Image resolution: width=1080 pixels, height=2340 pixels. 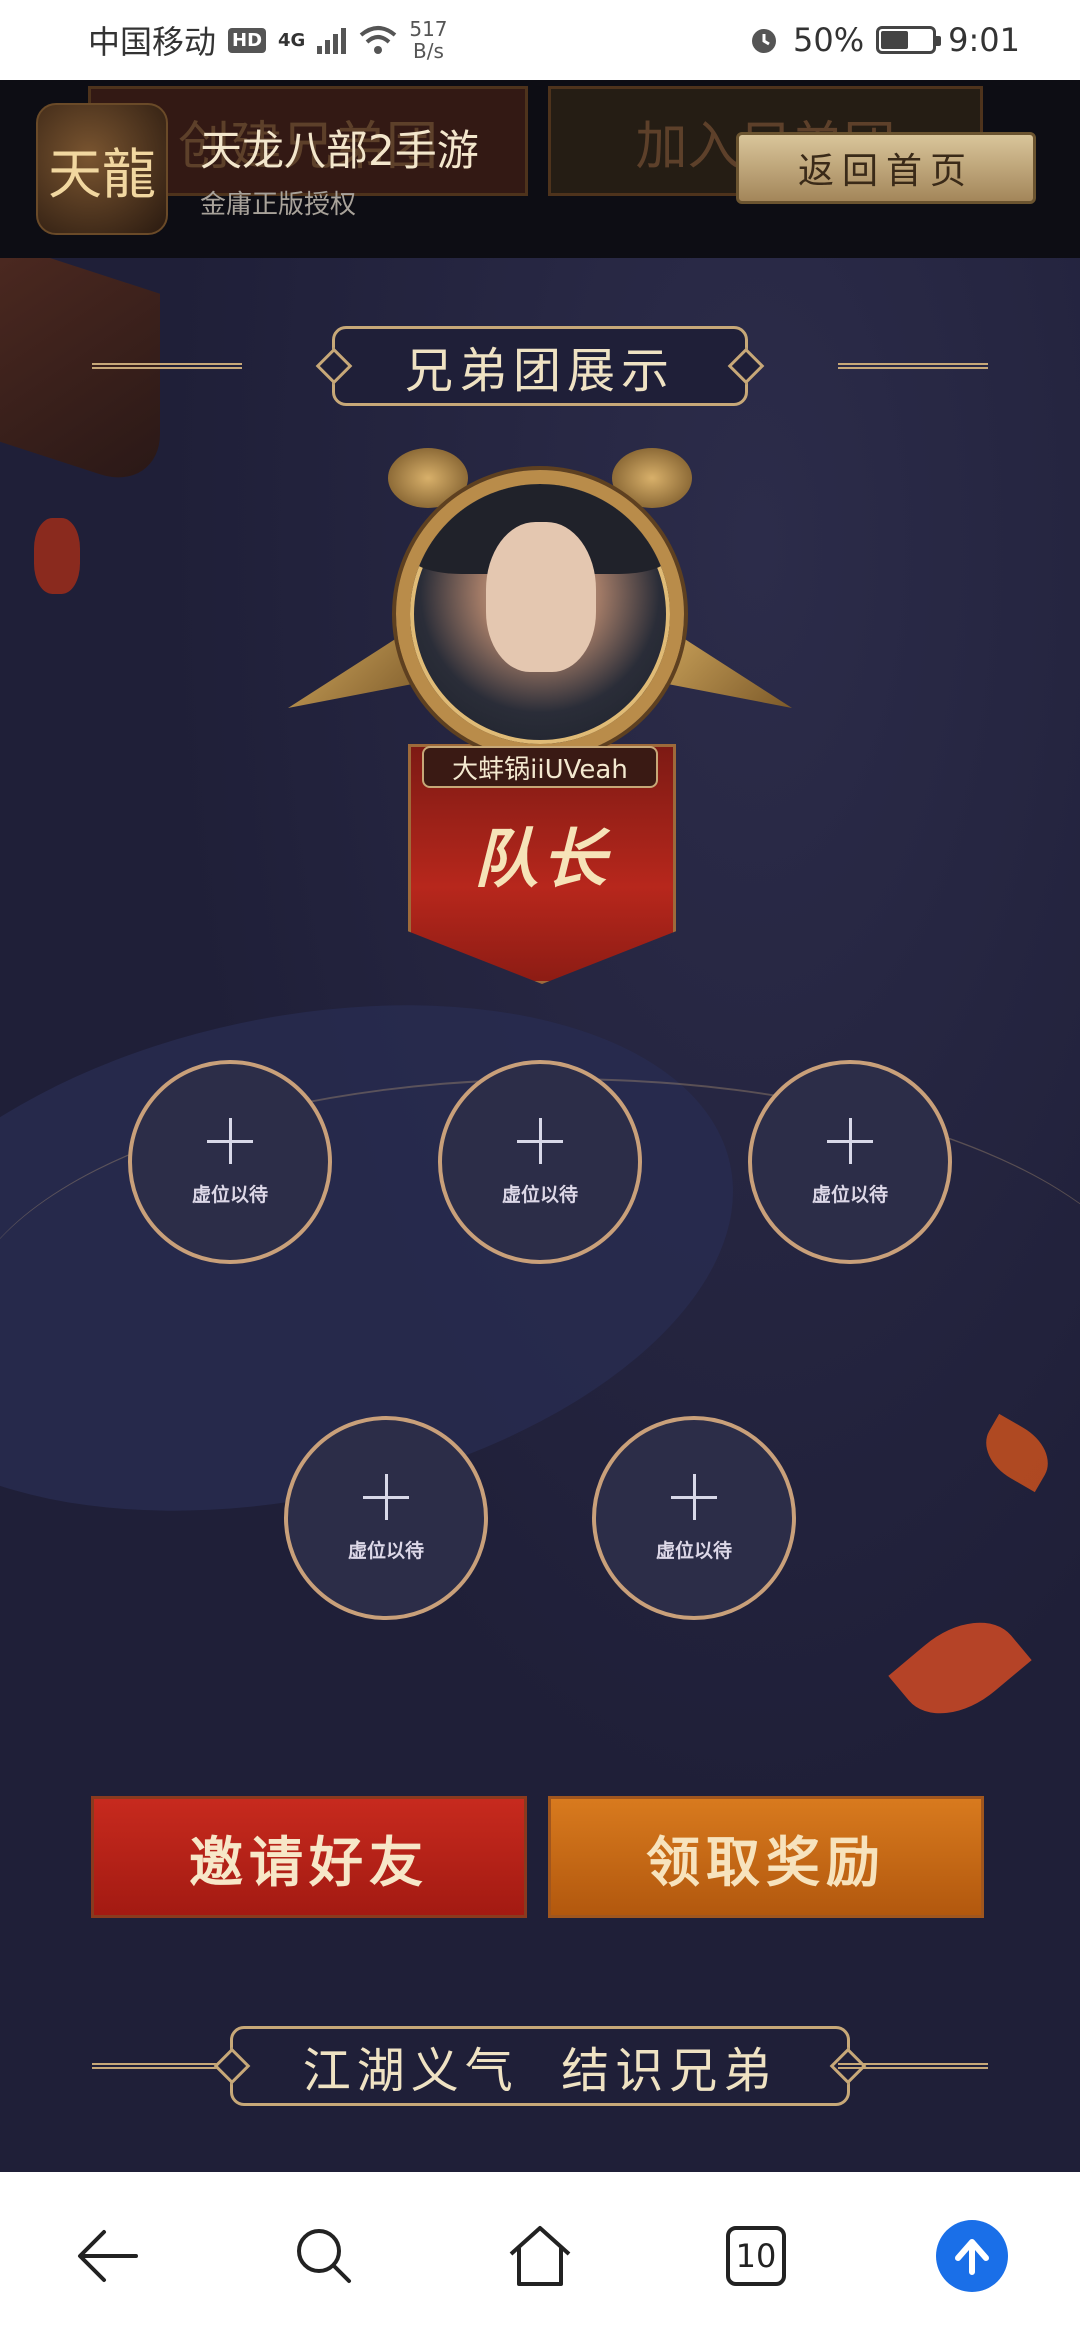 I want to click on signal-icon: 4G, so click(x=292, y=40).